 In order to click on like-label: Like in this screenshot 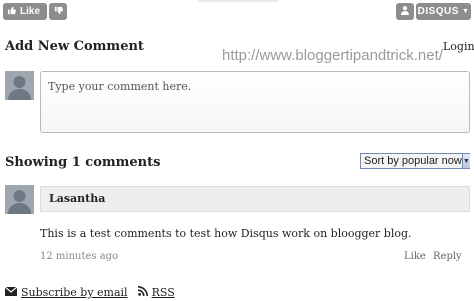, I will do `click(30, 11)`.